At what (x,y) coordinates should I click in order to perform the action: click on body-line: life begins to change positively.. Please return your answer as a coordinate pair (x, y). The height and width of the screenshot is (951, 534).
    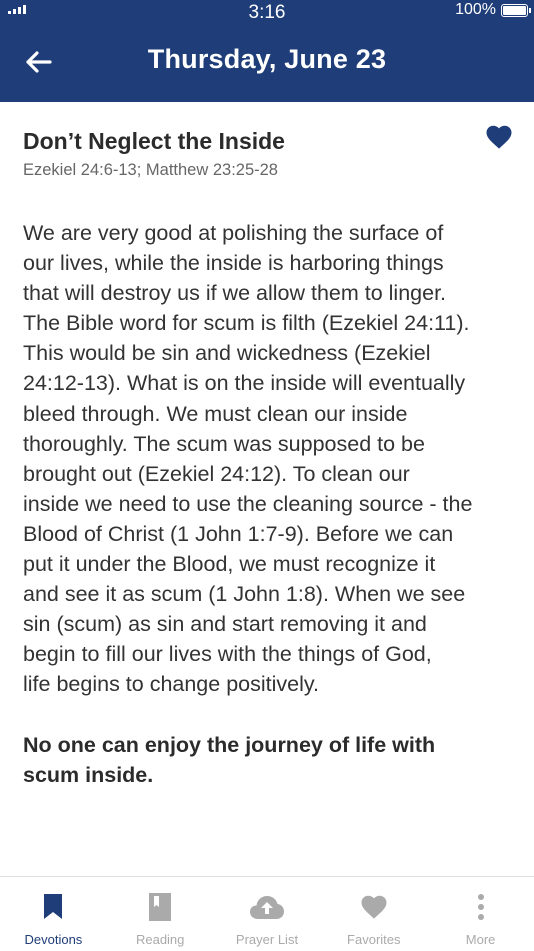
    Looking at the image, I should click on (171, 684).